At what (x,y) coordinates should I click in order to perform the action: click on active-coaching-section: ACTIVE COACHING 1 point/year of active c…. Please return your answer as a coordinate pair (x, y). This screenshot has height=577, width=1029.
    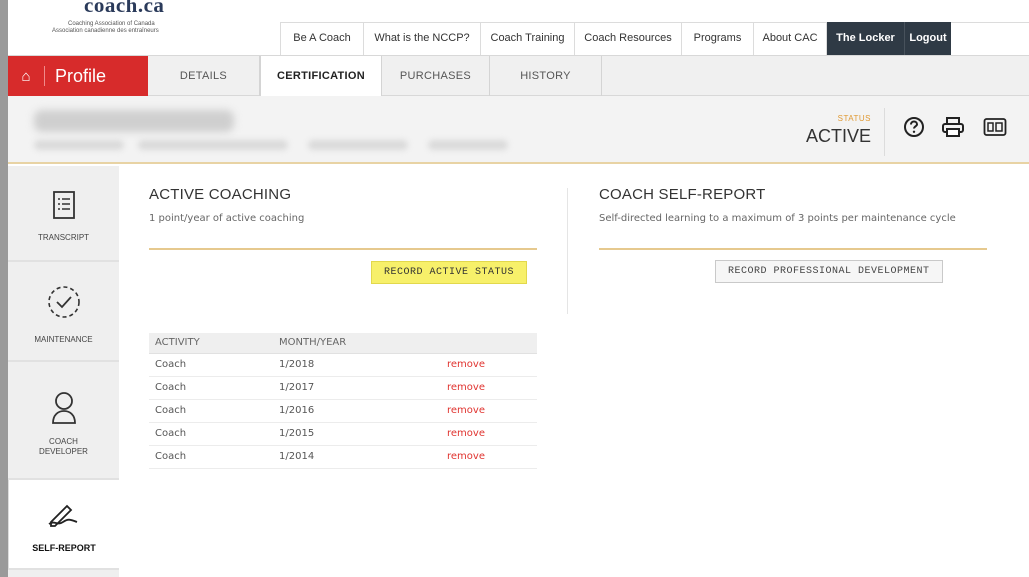
    Looking at the image, I should click on (343, 235).